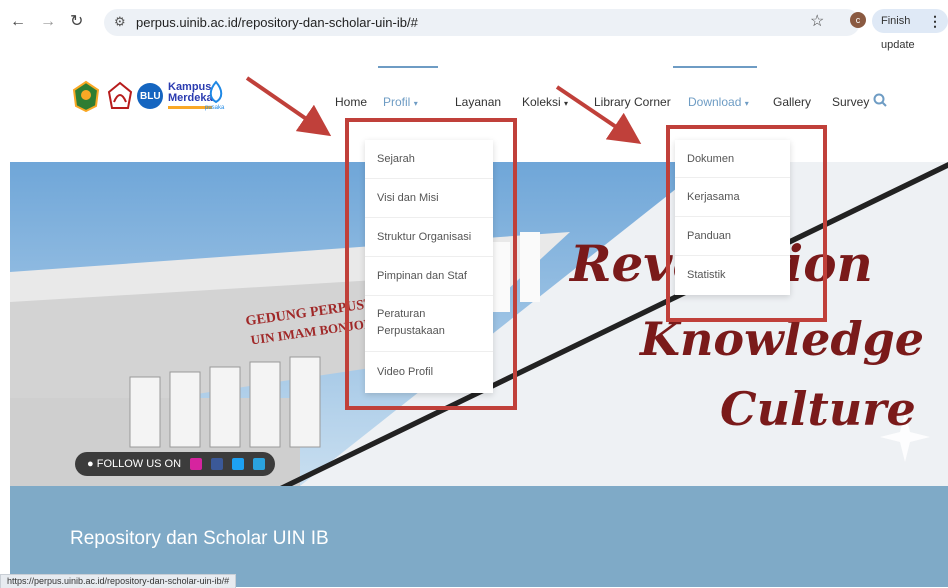 The image size is (948, 588). What do you see at coordinates (443, 110) in the screenshot?
I see `annotation-arrows` at bounding box center [443, 110].